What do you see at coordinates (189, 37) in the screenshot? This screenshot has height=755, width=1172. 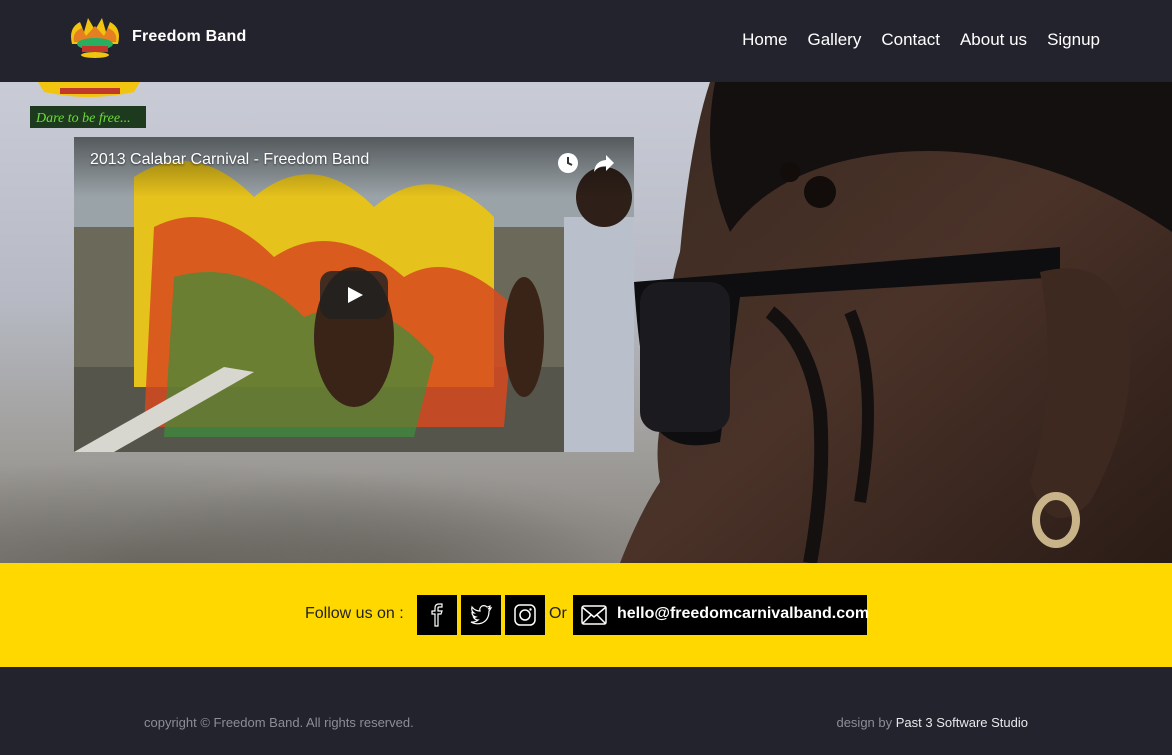 I see `brand-name: Freedom Band` at bounding box center [189, 37].